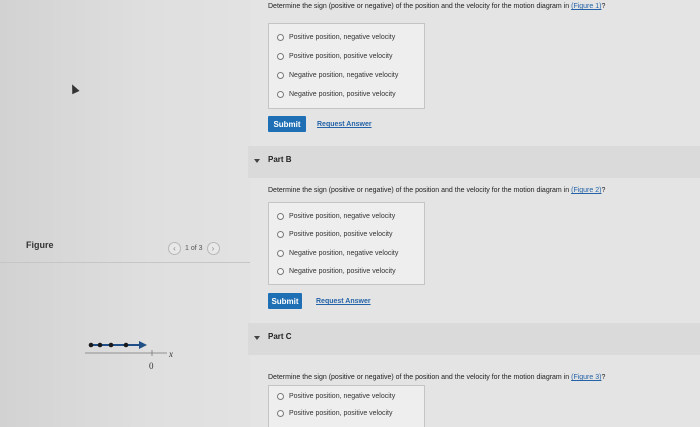 The height and width of the screenshot is (427, 700). What do you see at coordinates (287, 124) in the screenshot?
I see `part-a-submit-button: Submit` at bounding box center [287, 124].